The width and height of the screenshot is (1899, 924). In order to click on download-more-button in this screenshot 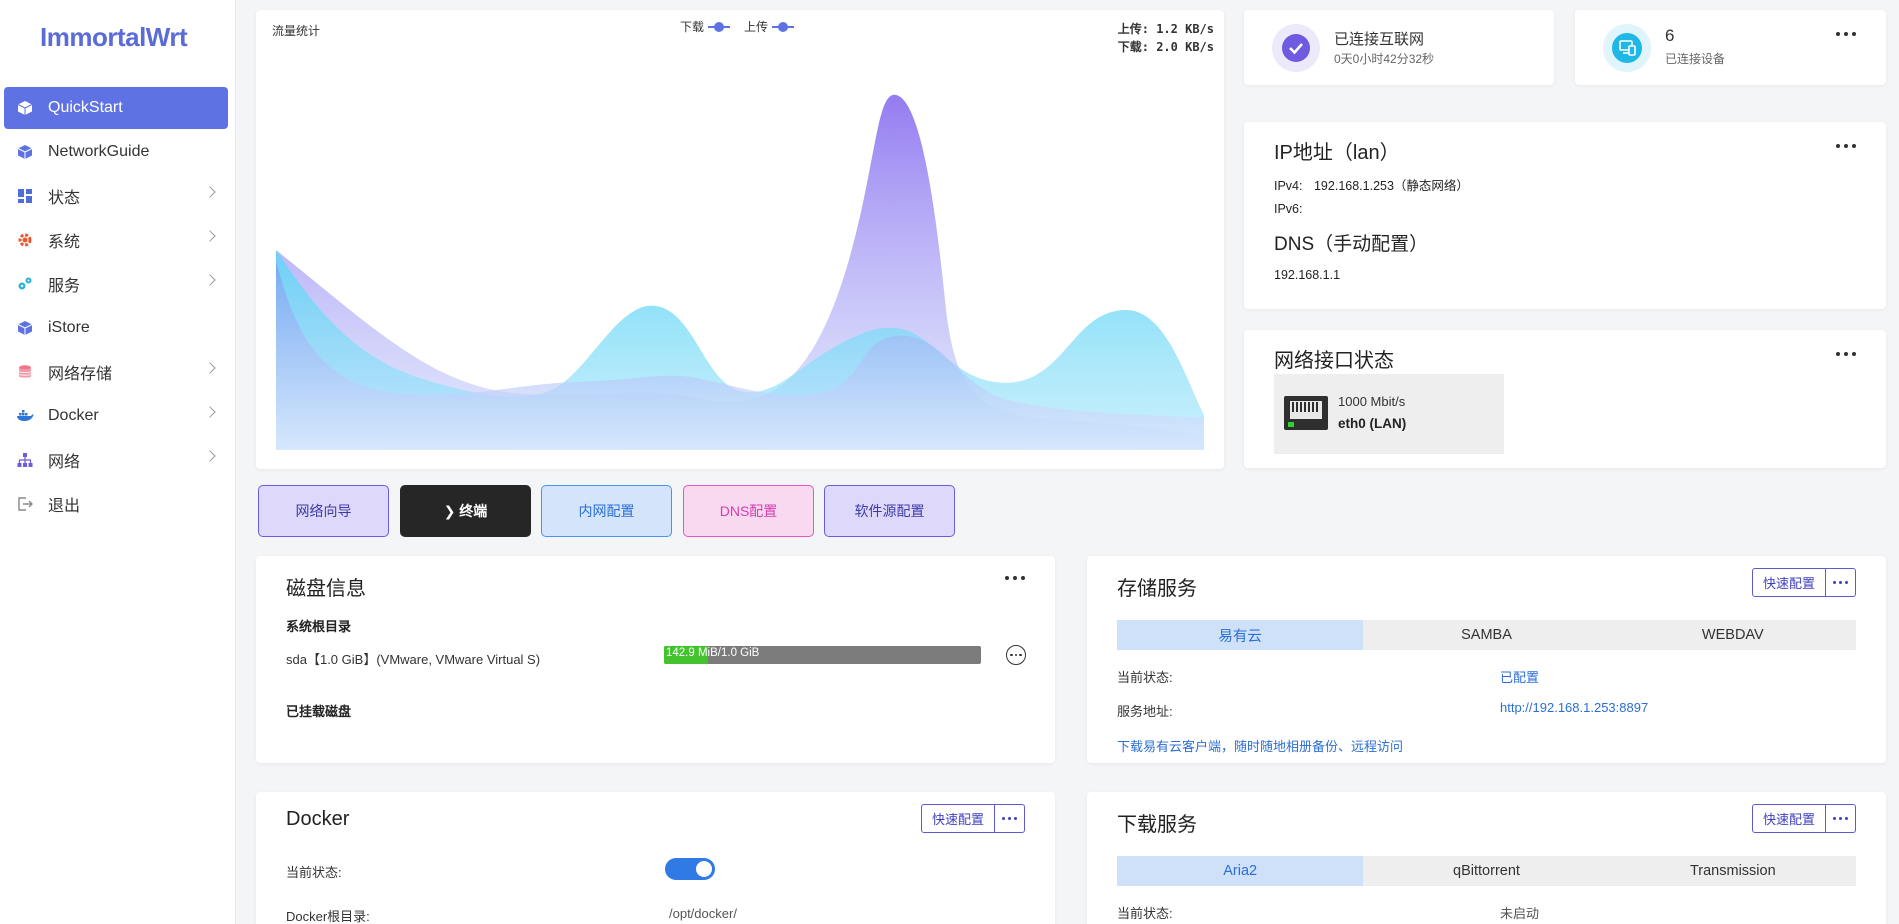, I will do `click(1841, 818)`.